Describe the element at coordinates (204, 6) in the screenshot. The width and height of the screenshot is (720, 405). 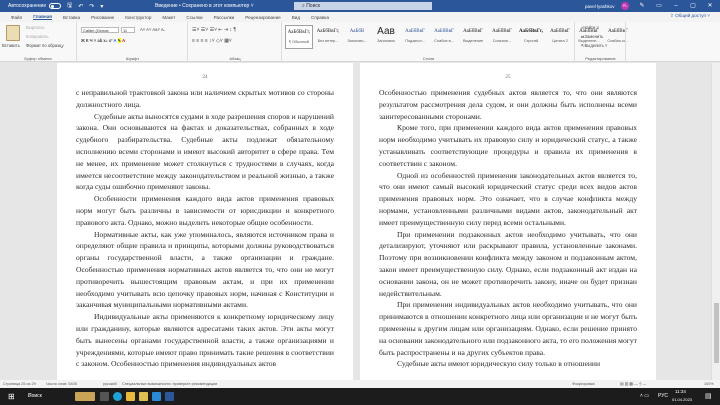
I see `document-title: Введение • Сохранено в этот компьютер ˅` at that location.